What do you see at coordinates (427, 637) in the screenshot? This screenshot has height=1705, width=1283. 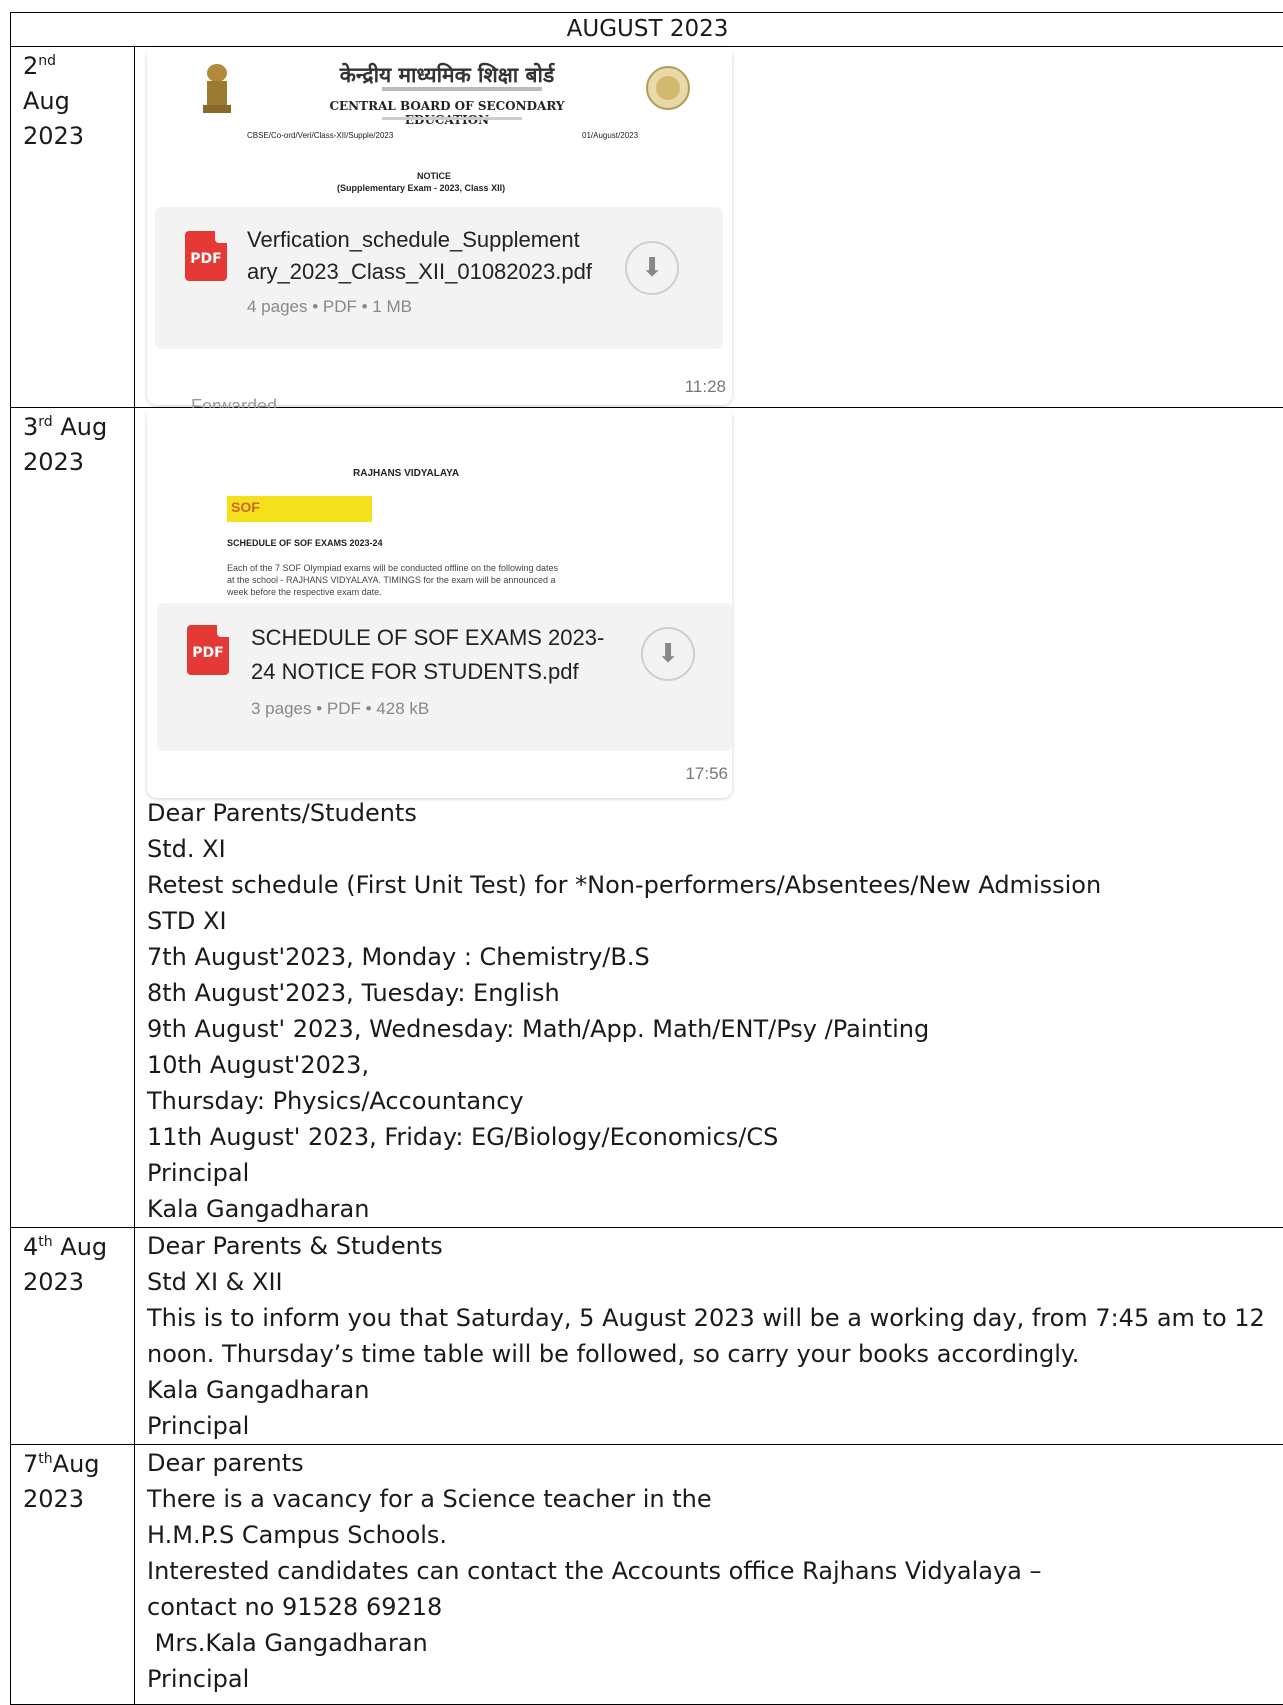 I see `file-name-line1: SCHEDULE OF SOF EXAMS 2023-` at bounding box center [427, 637].